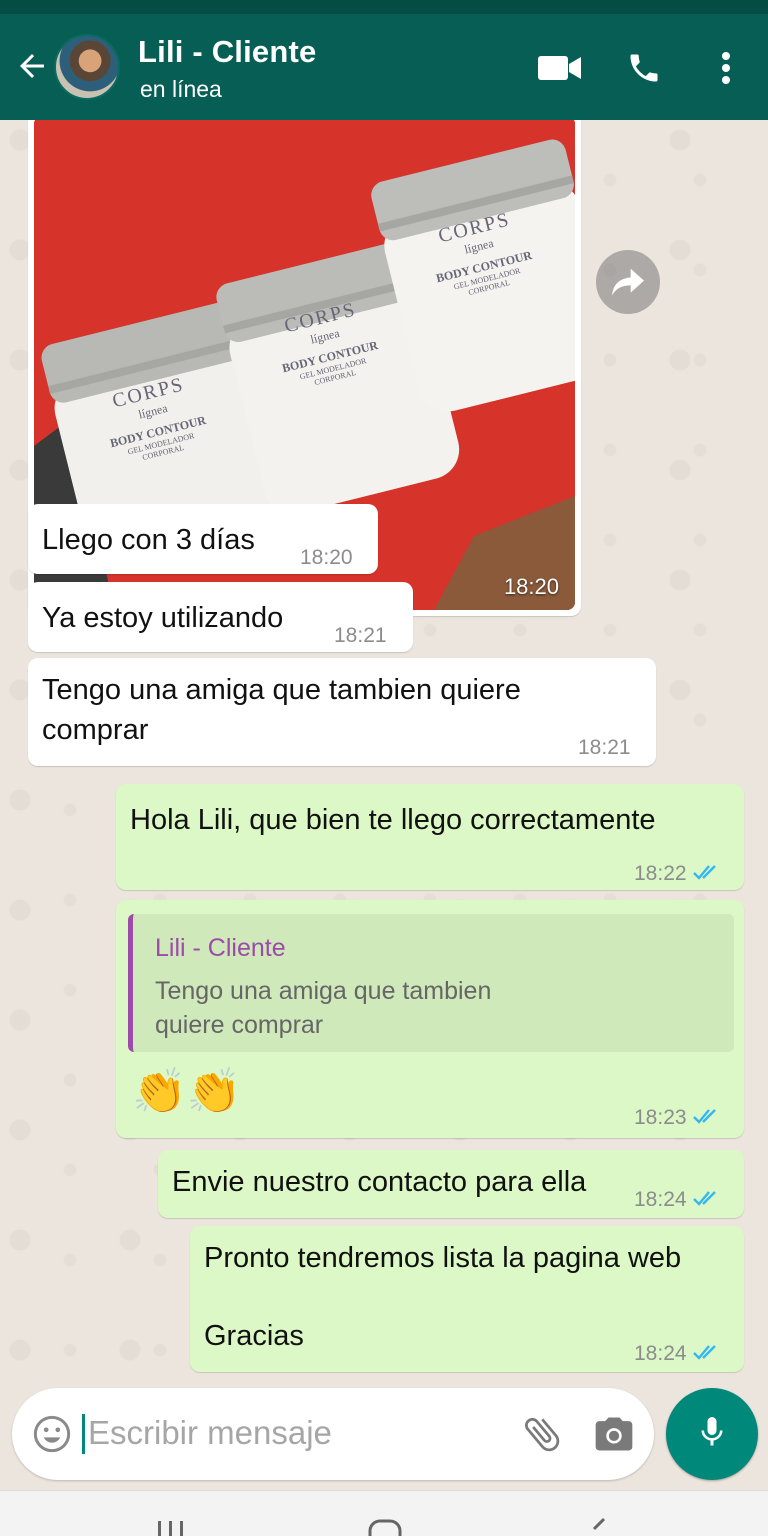 The height and width of the screenshot is (1536, 768). I want to click on message-text-line: comprar, so click(95, 730).